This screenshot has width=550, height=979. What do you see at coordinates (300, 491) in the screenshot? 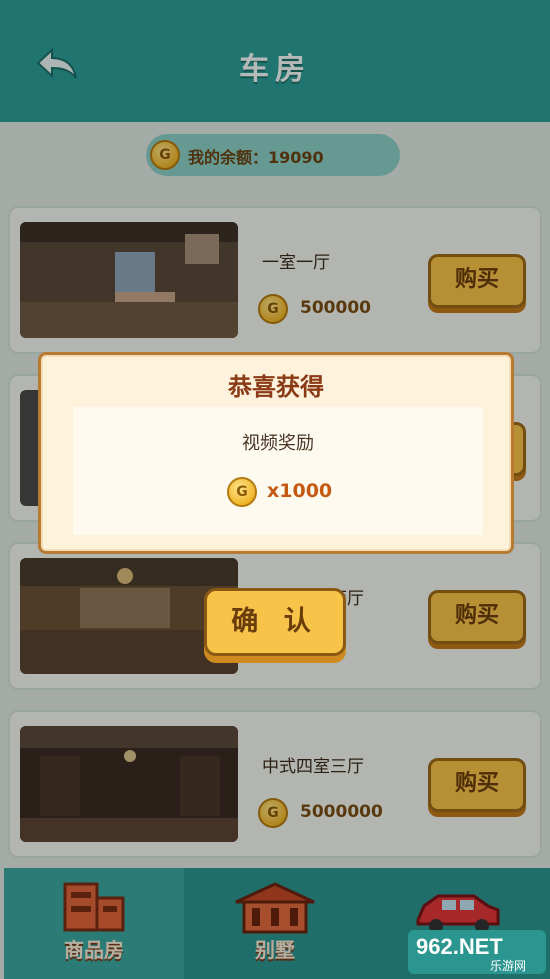
I see `reward-amount: x1000` at bounding box center [300, 491].